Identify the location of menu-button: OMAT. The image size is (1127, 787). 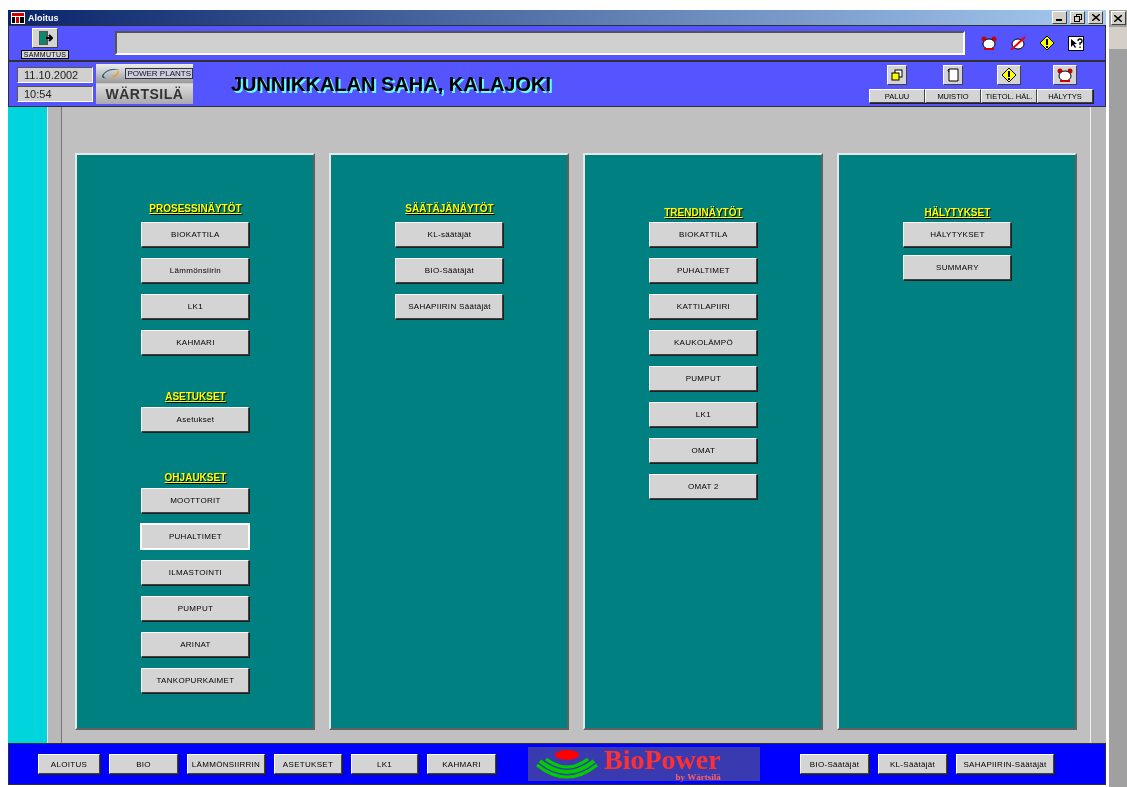
(703, 450).